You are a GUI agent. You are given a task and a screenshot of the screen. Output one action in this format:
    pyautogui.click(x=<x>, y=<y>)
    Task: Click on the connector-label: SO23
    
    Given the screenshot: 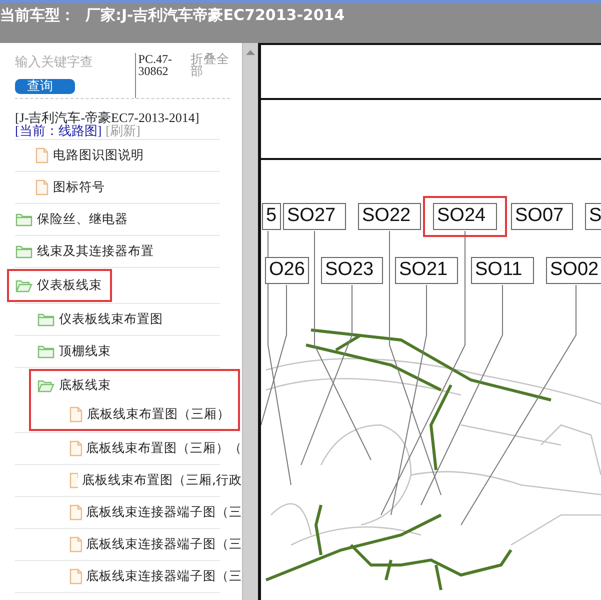 What is the action you would take?
    pyautogui.click(x=352, y=270)
    